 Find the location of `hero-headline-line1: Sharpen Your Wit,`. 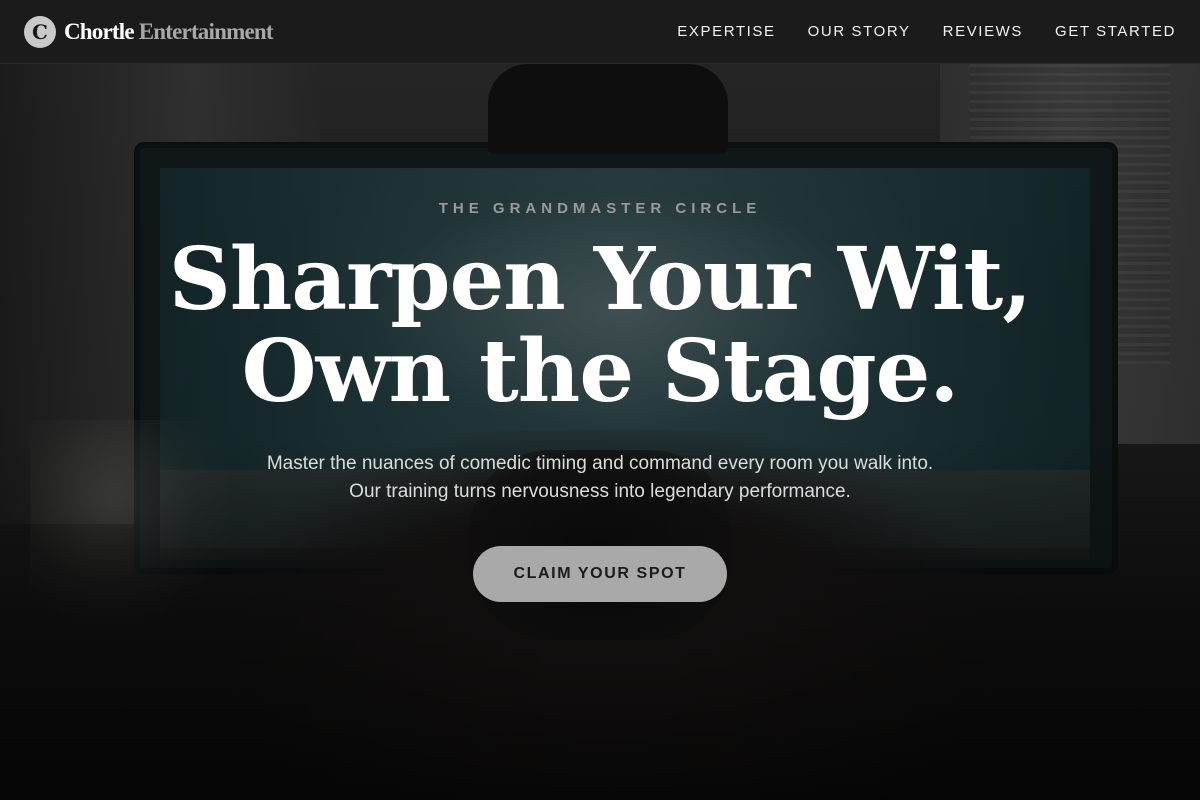

hero-headline-line1: Sharpen Your Wit, is located at coordinates (600, 279).